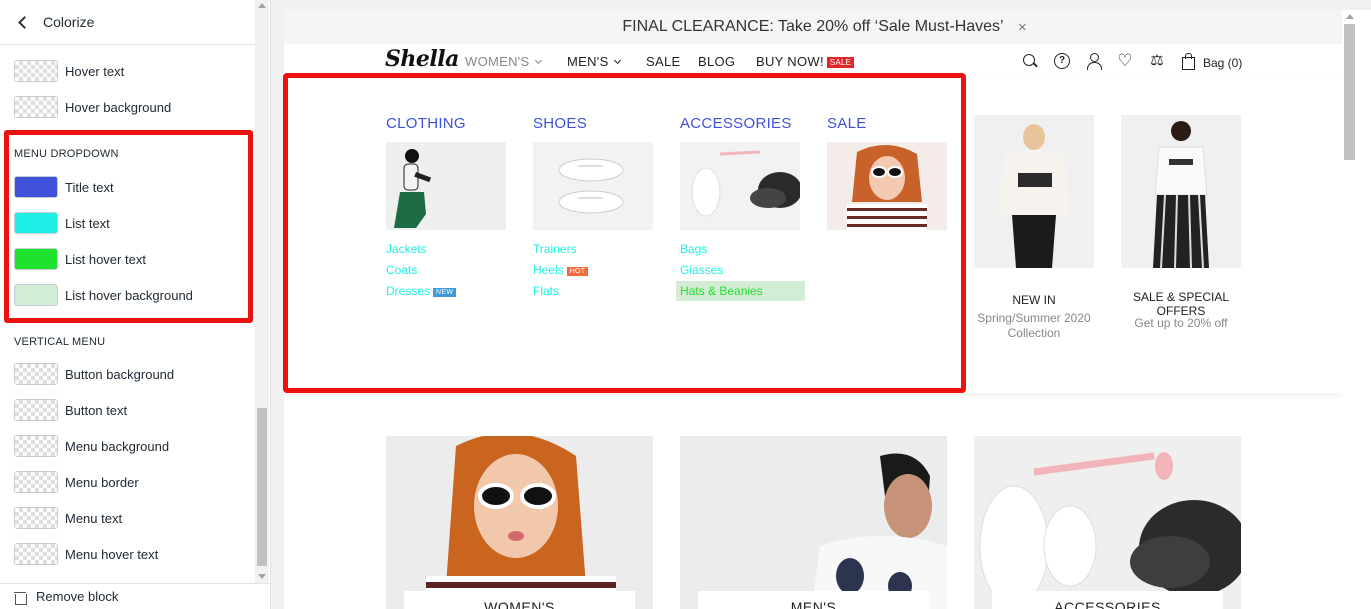 The image size is (1371, 609). What do you see at coordinates (1349, 92) in the screenshot?
I see `preview-scroll-thumb` at bounding box center [1349, 92].